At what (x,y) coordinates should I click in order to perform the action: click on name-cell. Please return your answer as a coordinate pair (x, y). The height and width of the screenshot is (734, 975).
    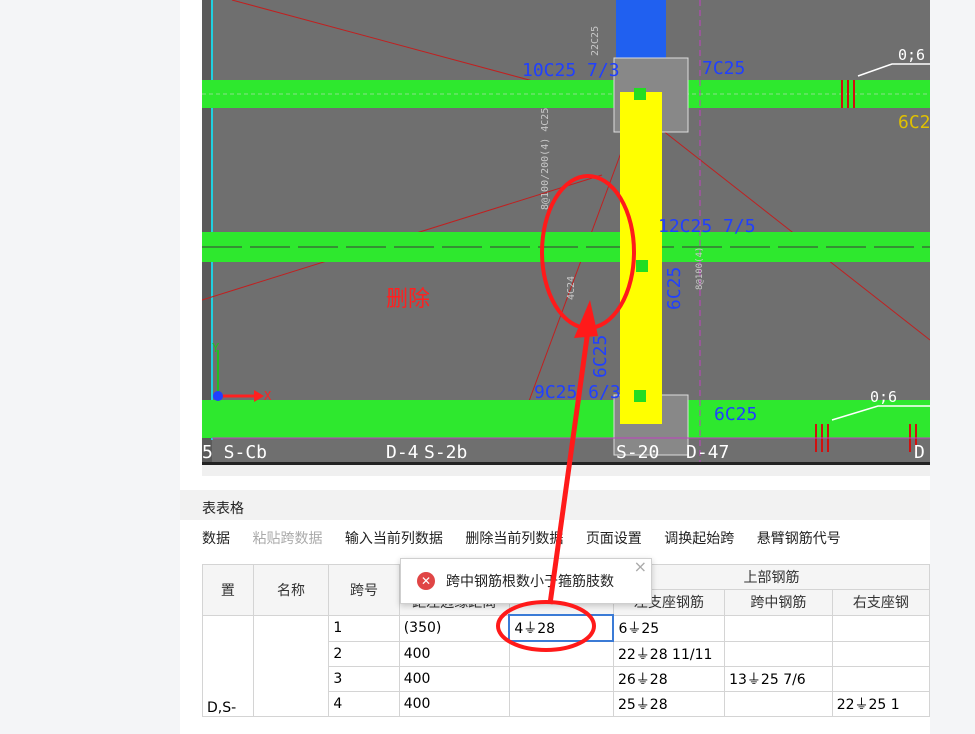
    Looking at the image, I should click on (291, 665).